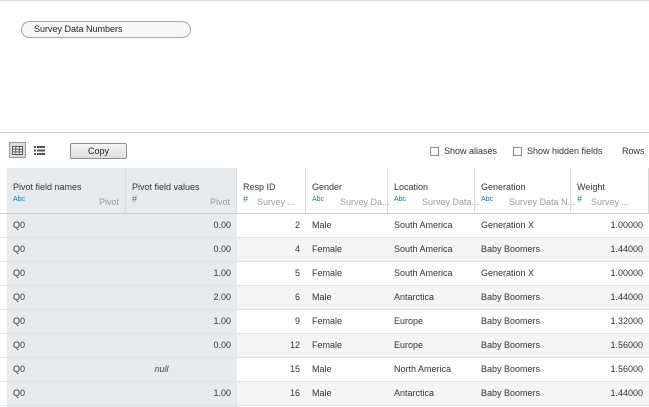 This screenshot has height=407, width=649. I want to click on column-name: Generation, so click(503, 187).